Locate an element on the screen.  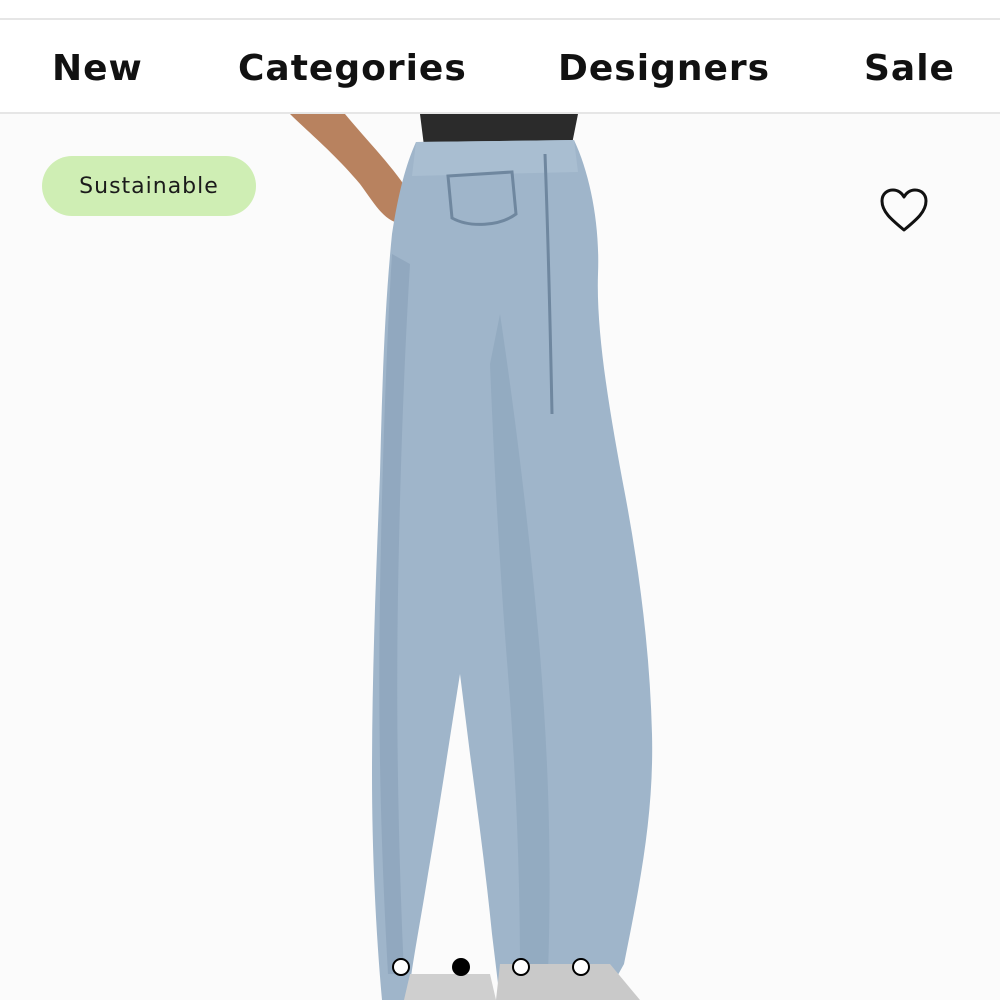
nav-item-categories: Categories is located at coordinates (352, 68).